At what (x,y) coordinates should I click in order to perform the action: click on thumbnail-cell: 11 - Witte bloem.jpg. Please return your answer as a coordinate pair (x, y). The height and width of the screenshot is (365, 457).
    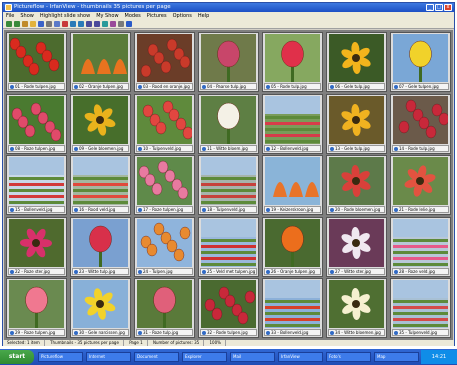
    Looking at the image, I should click on (228, 123).